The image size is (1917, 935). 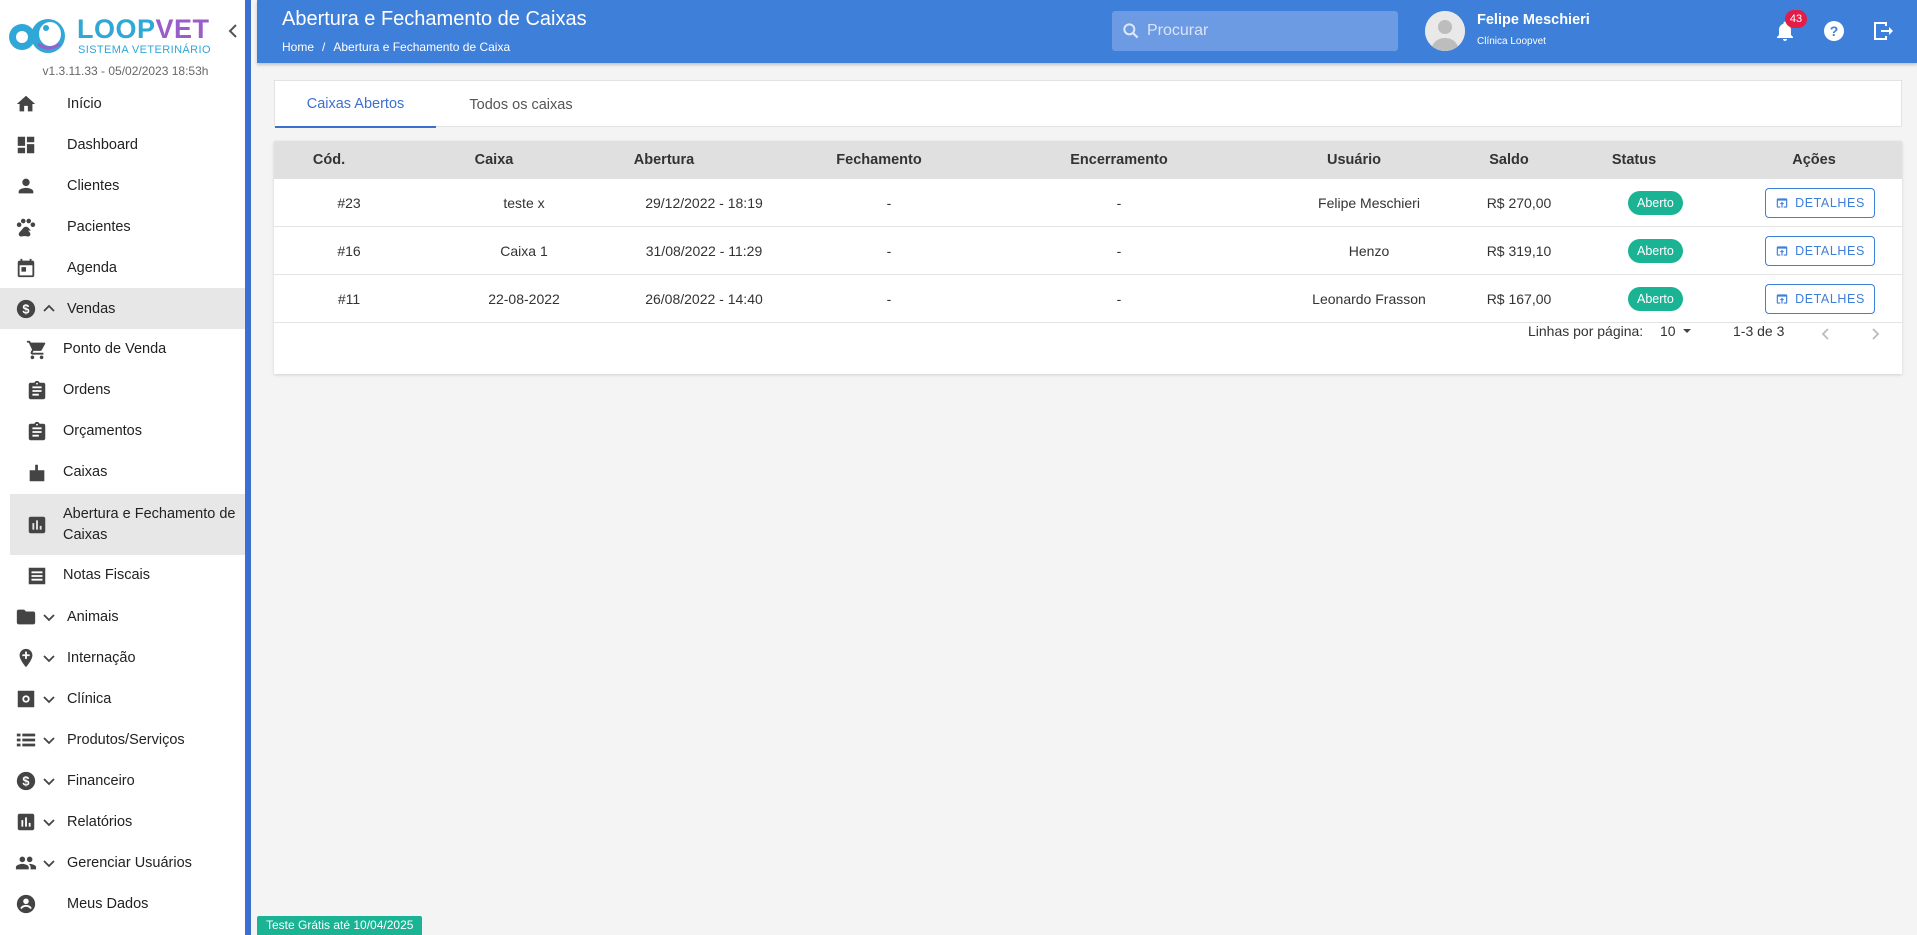 What do you see at coordinates (122, 267) in the screenshot?
I see `sidebar-item-agenda: Agenda` at bounding box center [122, 267].